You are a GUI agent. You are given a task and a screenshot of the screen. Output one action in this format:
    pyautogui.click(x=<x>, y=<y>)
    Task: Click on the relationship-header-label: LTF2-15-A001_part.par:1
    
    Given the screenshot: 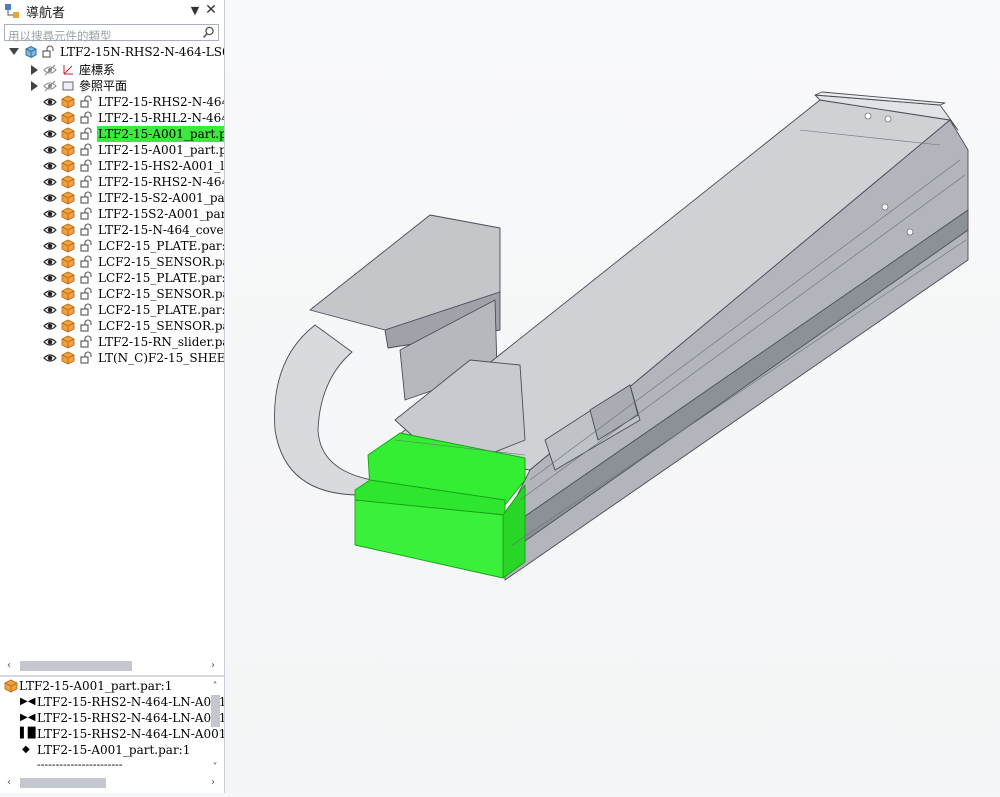 What is the action you would take?
    pyautogui.click(x=96, y=686)
    